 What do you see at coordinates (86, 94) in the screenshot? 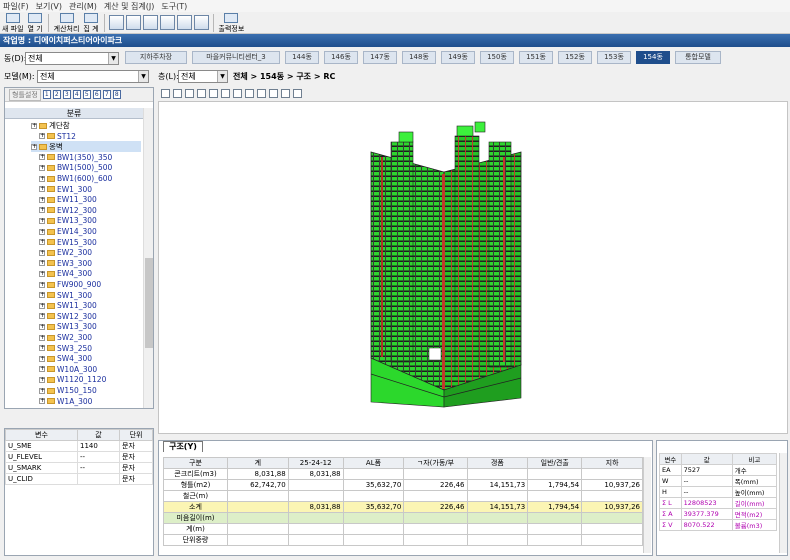
I see `level-button-5: 5` at bounding box center [86, 94].